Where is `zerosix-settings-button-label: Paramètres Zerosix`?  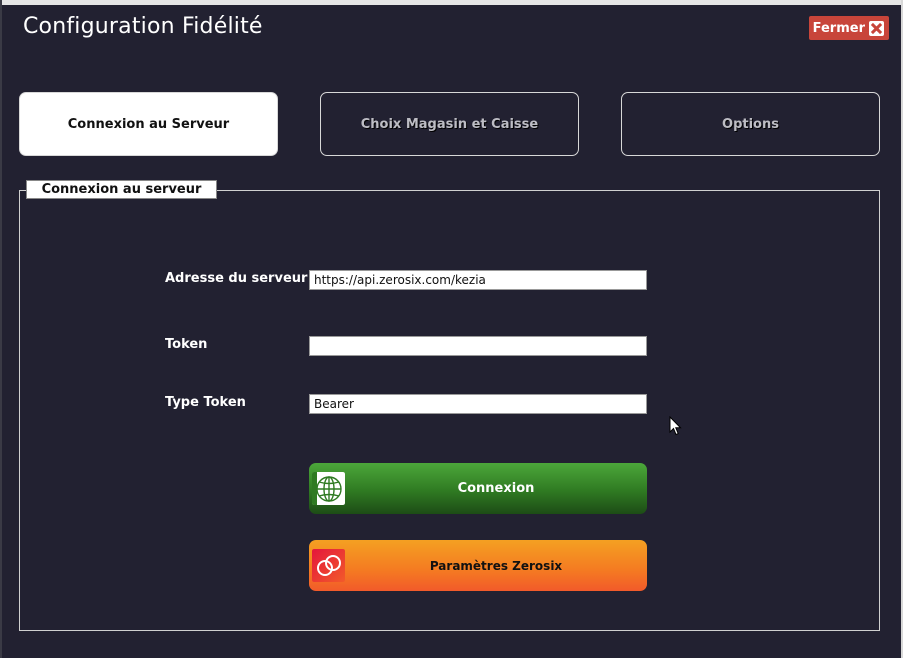
zerosix-settings-button-label: Paramètres Zerosix is located at coordinates (496, 565).